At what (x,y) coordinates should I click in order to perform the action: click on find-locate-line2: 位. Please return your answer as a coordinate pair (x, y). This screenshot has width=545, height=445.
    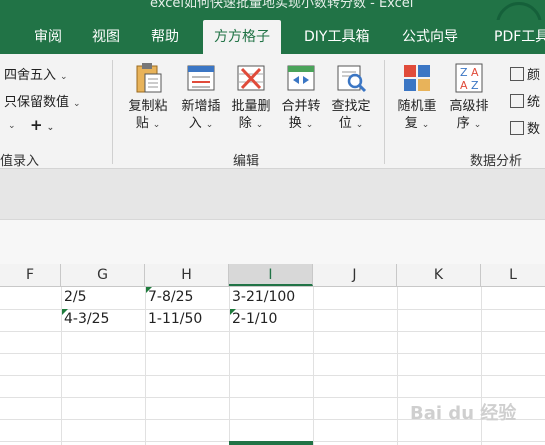
    Looking at the image, I should click on (345, 123).